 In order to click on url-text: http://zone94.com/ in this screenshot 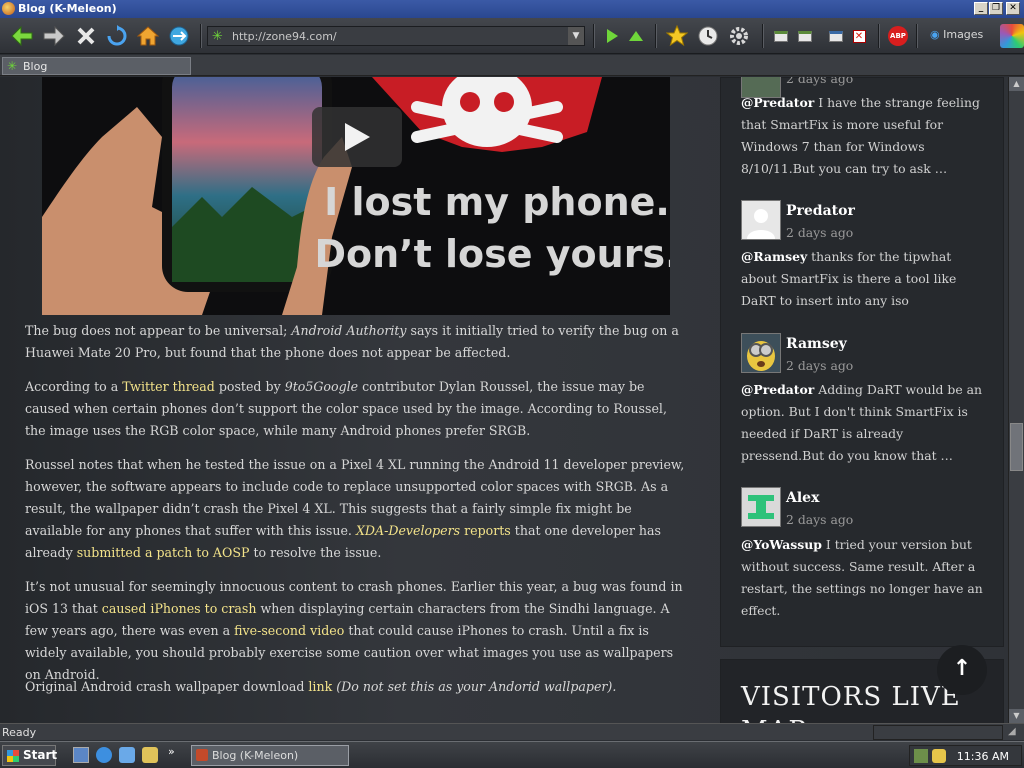, I will do `click(284, 36)`.